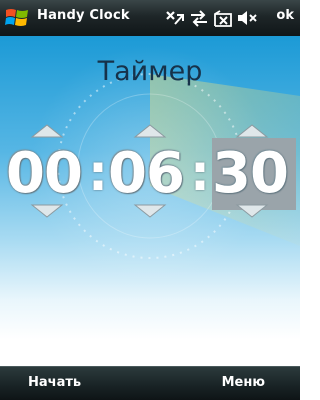 Image resolution: width=320 pixels, height=400 pixels. I want to click on title-bar: Handy Clock ok, so click(150, 18).